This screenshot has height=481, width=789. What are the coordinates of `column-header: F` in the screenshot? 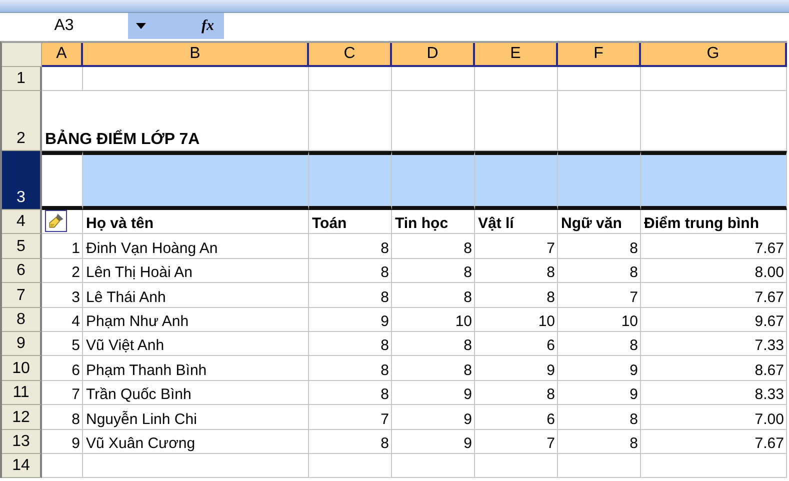 It's located at (599, 55).